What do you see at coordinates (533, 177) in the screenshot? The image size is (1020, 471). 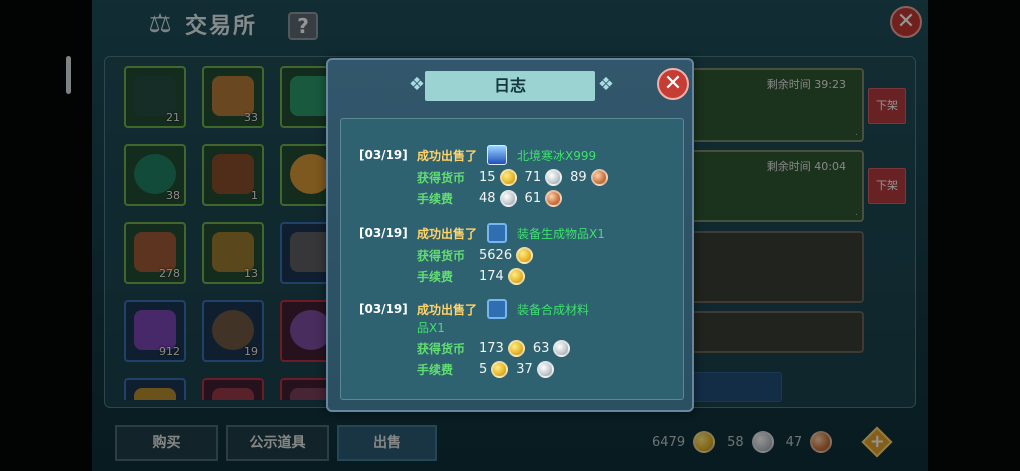 I see `gain-silver: 71` at bounding box center [533, 177].